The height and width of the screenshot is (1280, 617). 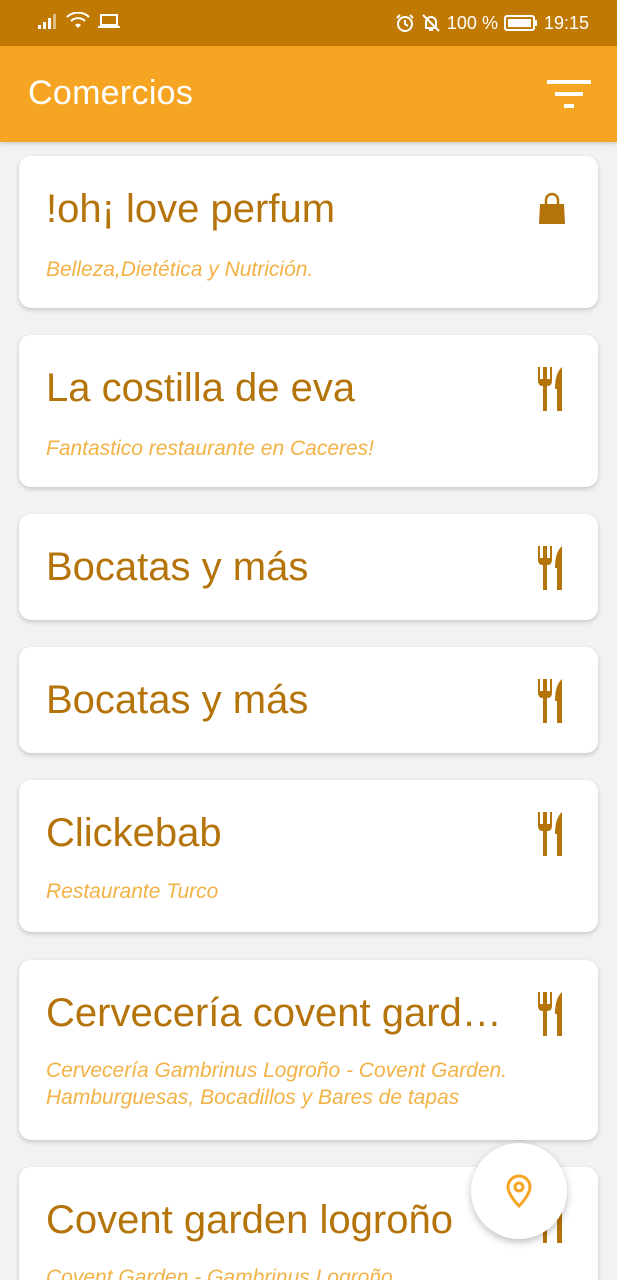 I want to click on status-left, so click(x=79, y=21).